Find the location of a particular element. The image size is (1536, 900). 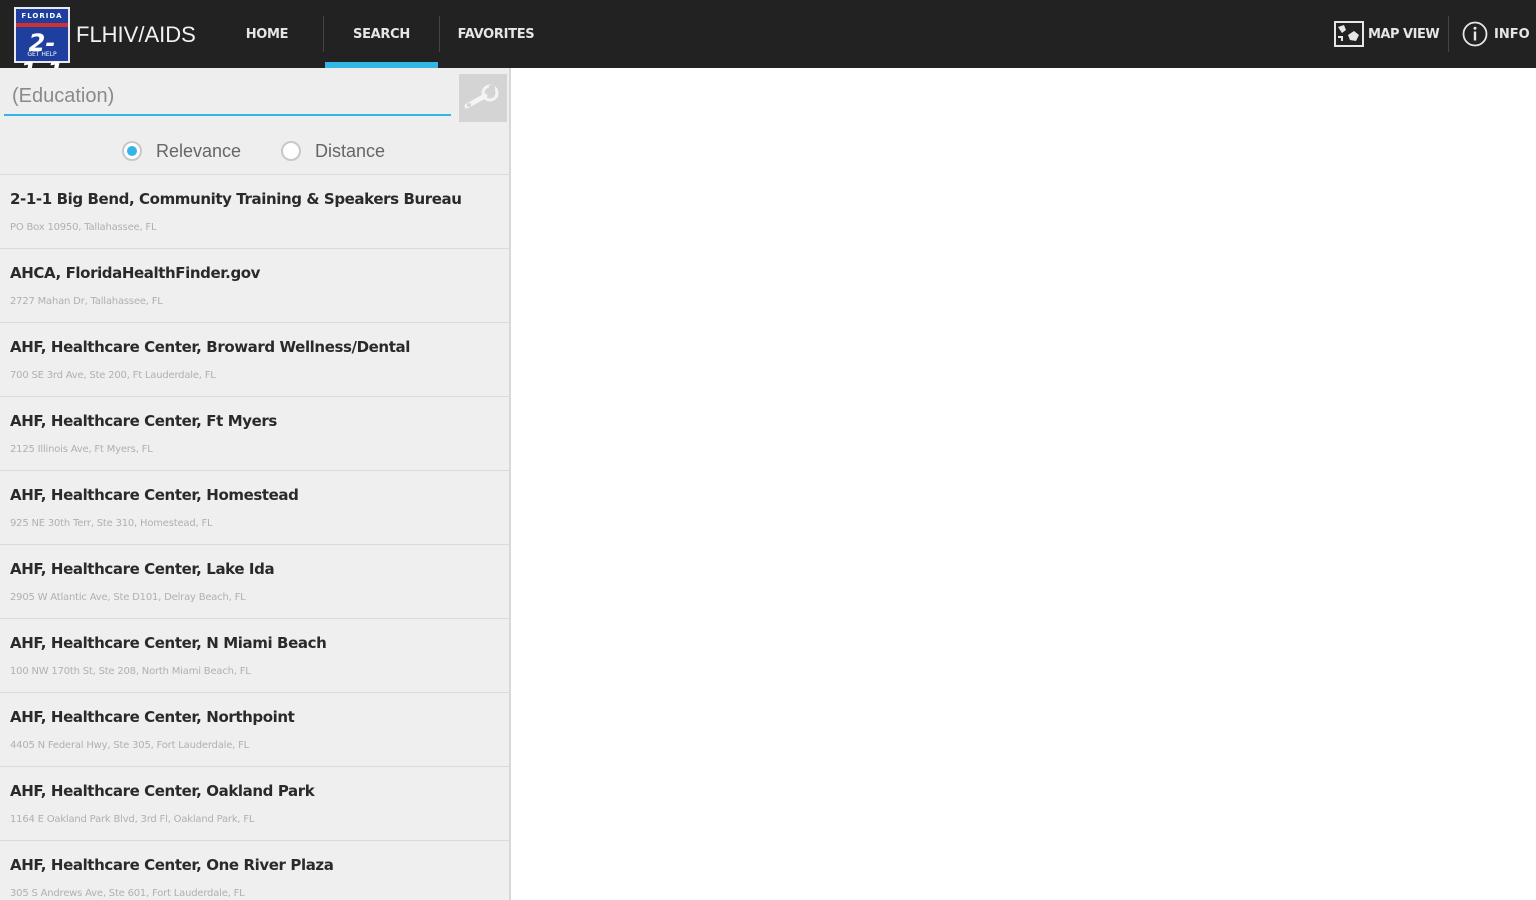

sort-relevance-label: Relevance is located at coordinates (199, 150).